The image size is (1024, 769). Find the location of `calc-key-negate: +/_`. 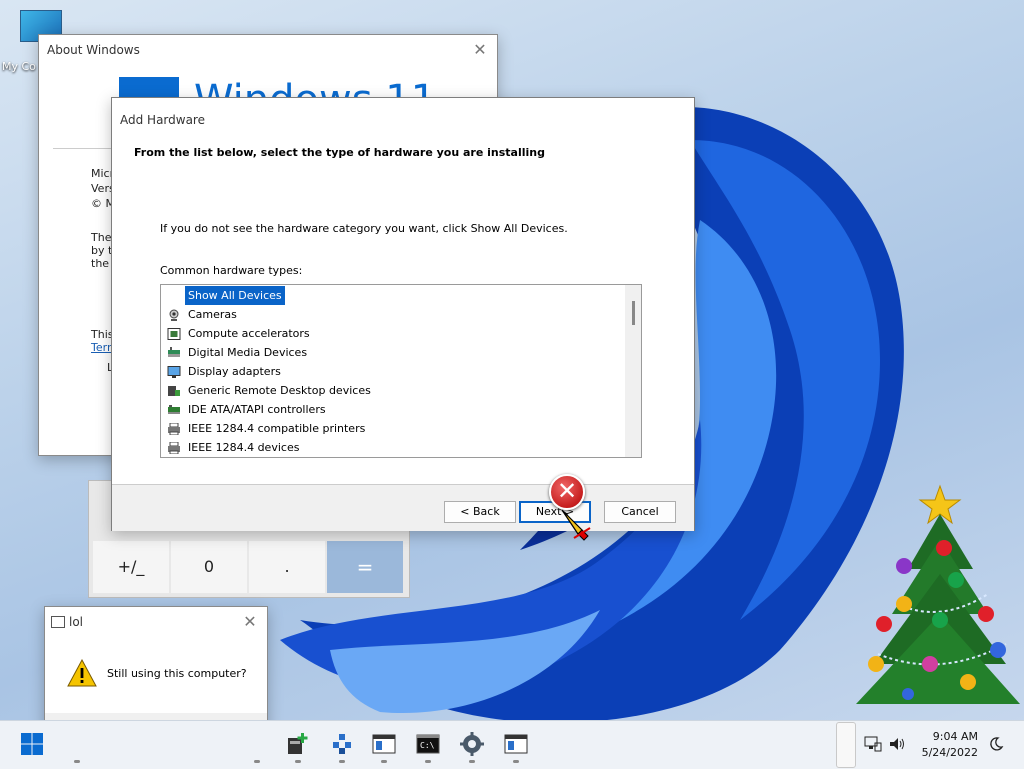

calc-key-negate: +/_ is located at coordinates (131, 567).